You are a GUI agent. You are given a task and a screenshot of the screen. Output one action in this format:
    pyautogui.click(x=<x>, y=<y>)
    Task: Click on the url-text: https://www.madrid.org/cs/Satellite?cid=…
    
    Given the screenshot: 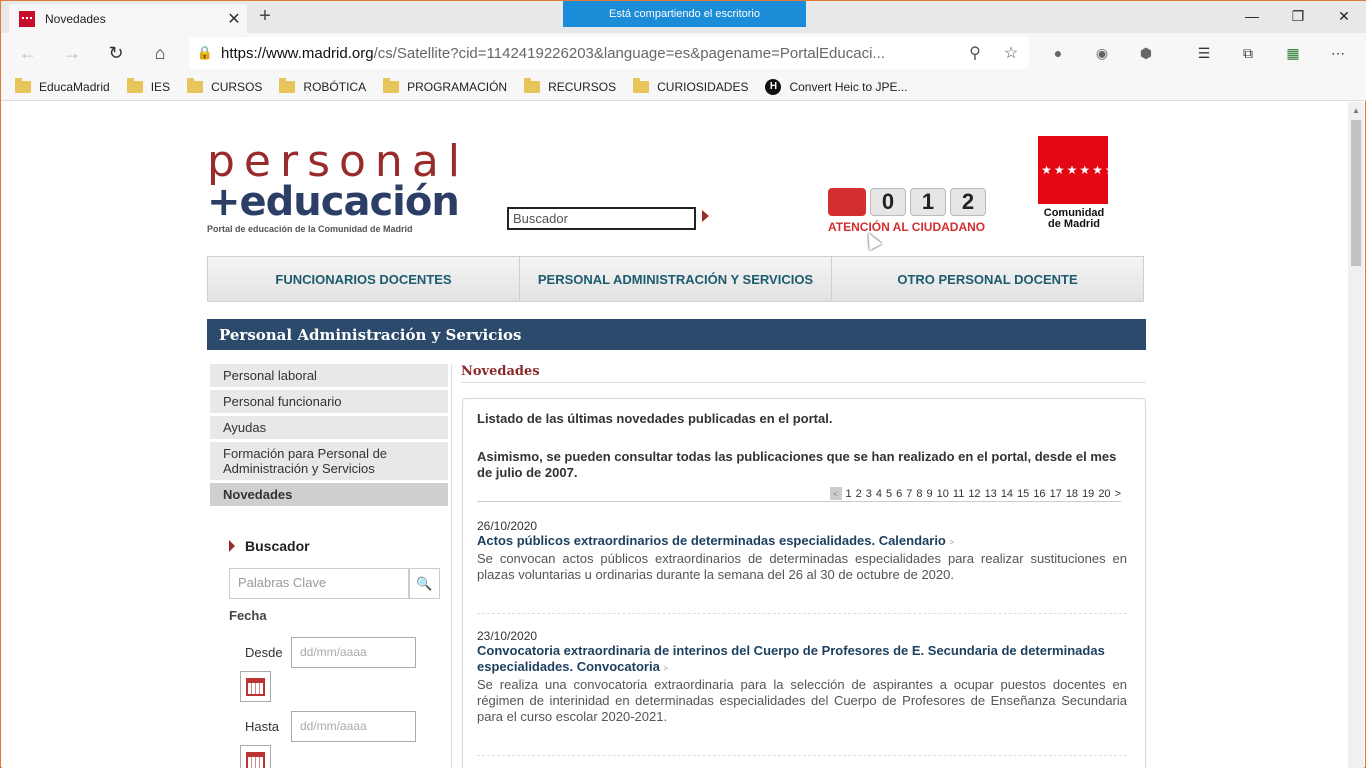 What is the action you would take?
    pyautogui.click(x=589, y=53)
    